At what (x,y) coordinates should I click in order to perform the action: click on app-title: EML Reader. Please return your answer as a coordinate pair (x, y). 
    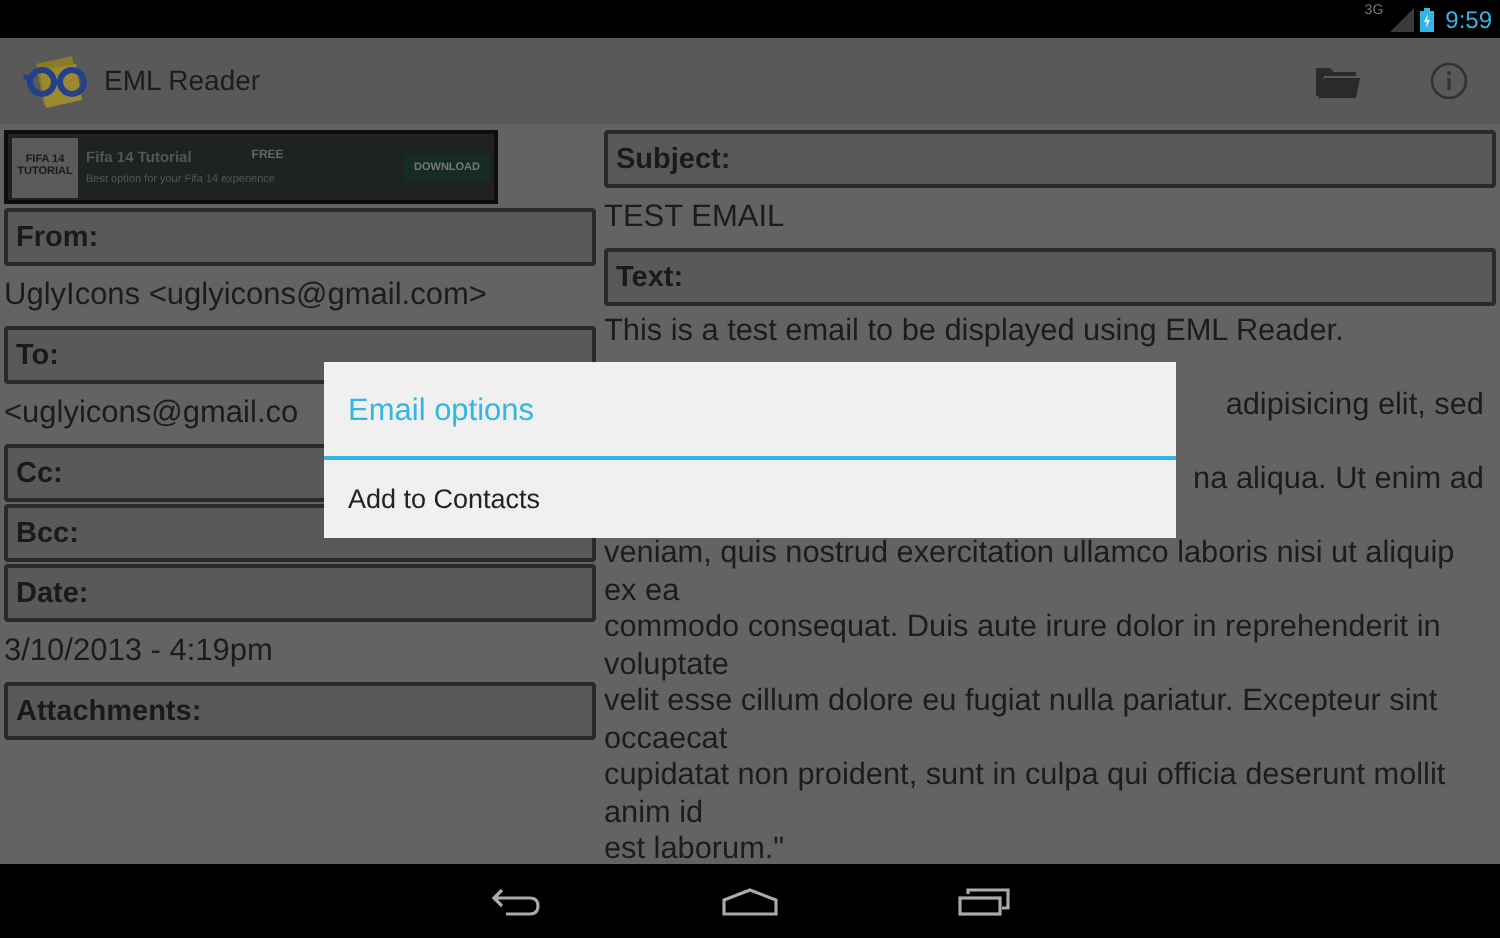
    Looking at the image, I should click on (182, 81).